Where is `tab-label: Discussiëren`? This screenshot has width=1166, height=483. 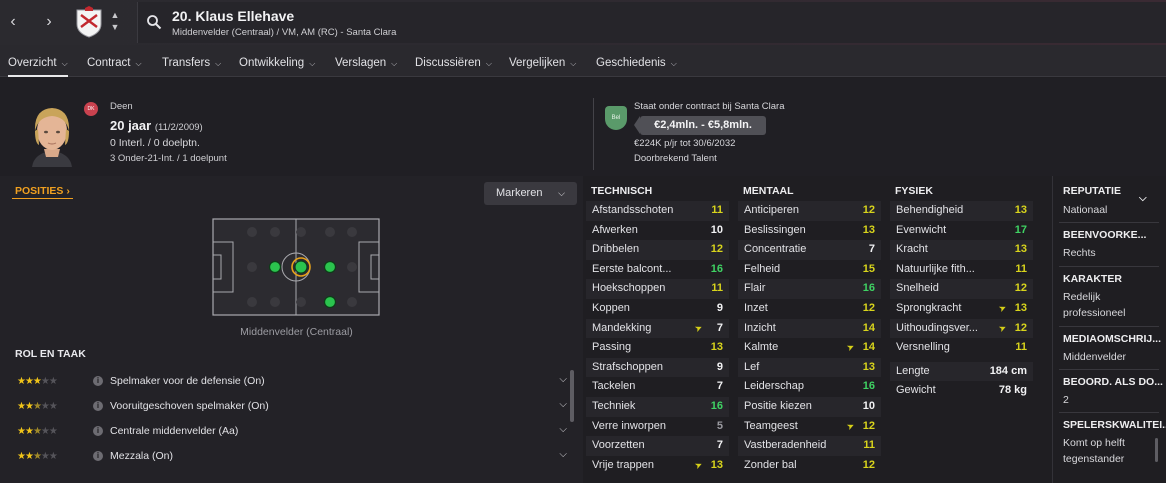
tab-label: Discussiëren is located at coordinates (448, 63).